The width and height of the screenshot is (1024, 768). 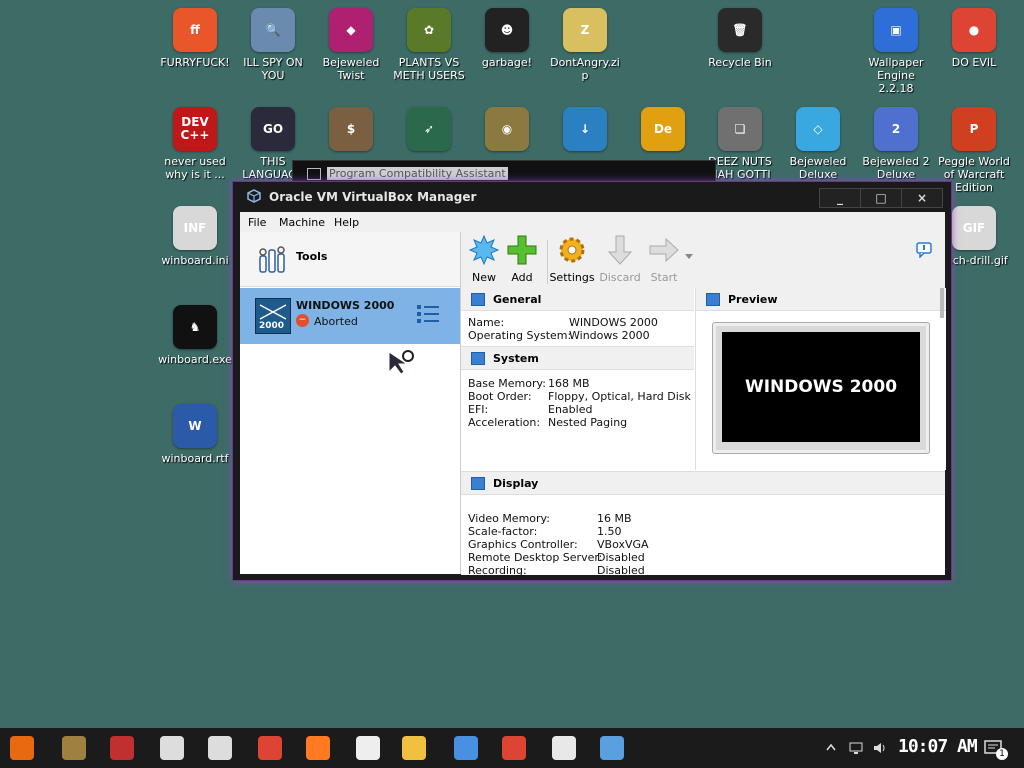 What do you see at coordinates (484, 259) in the screenshot?
I see `new-button: New` at bounding box center [484, 259].